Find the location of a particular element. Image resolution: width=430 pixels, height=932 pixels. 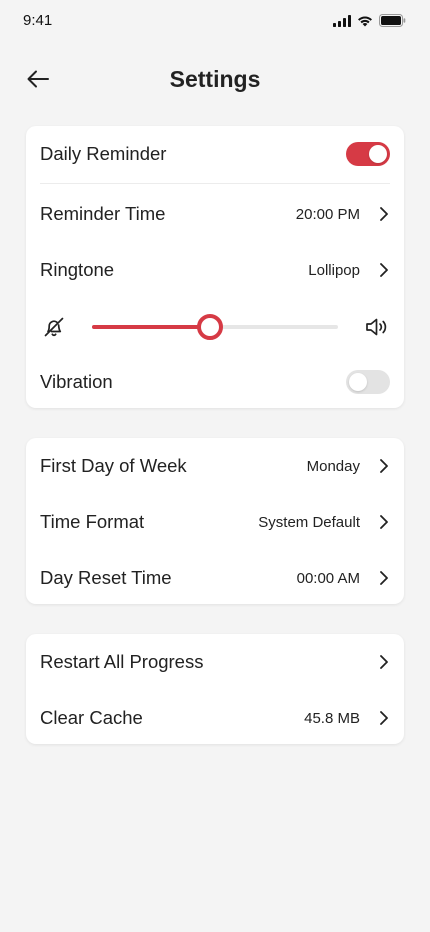

ringtone-label: Ringtone is located at coordinates (77, 269).